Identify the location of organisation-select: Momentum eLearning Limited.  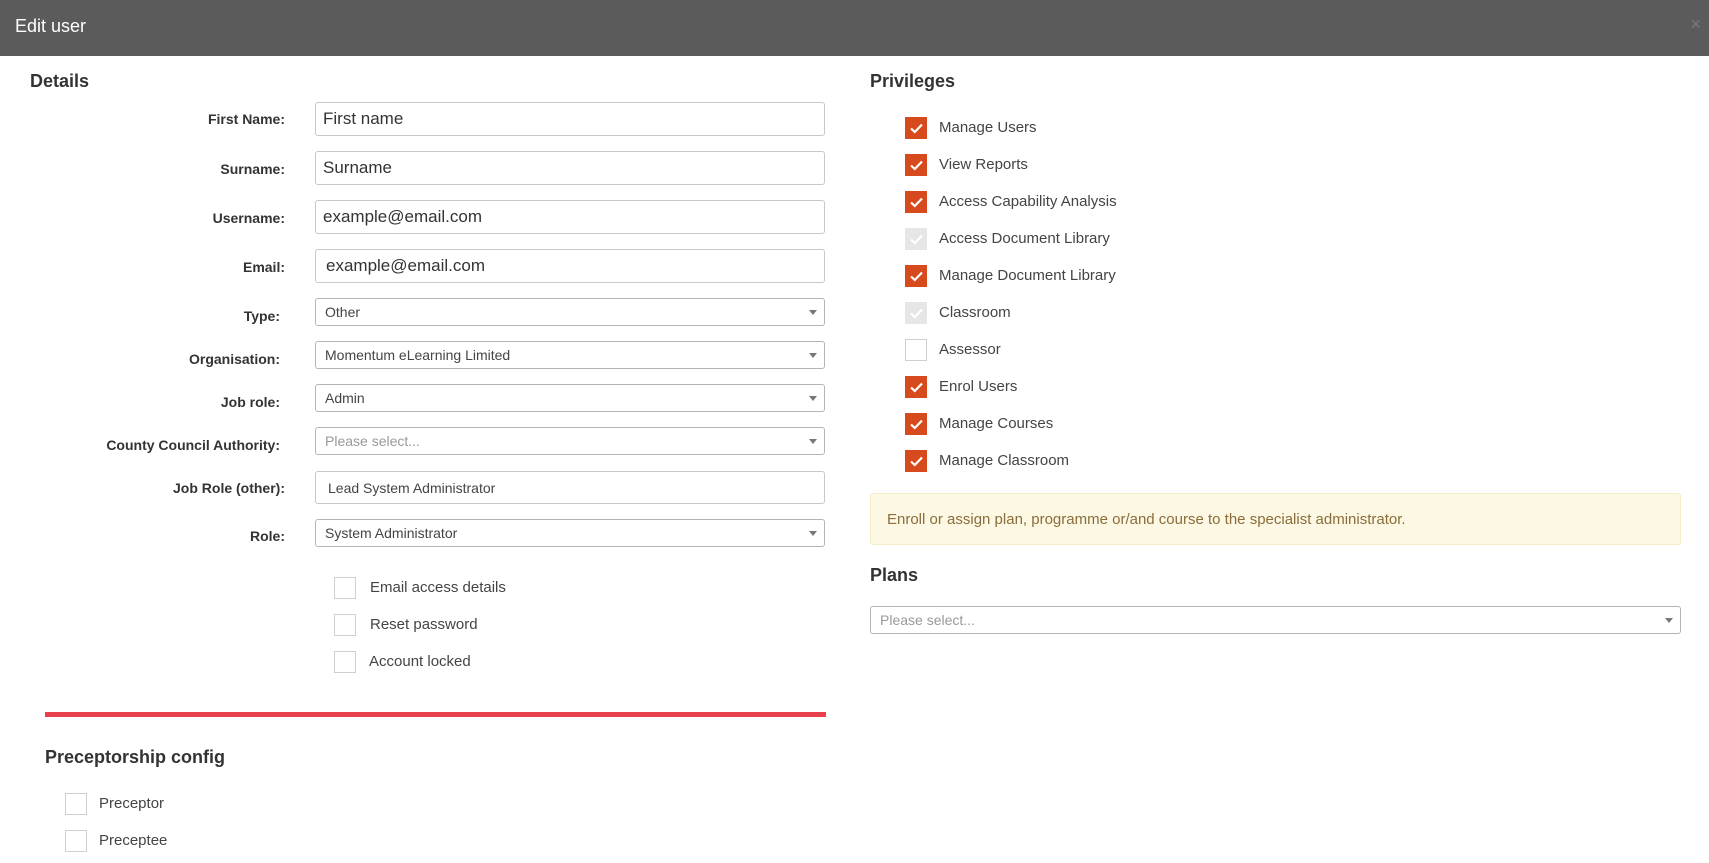
(570, 355).